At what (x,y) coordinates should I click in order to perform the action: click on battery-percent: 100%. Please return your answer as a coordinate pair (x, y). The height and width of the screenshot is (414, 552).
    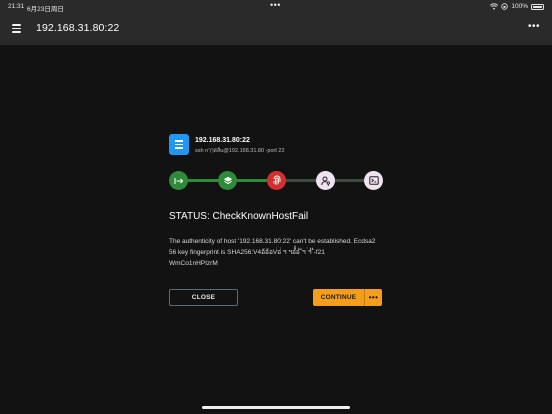
    Looking at the image, I should click on (519, 6).